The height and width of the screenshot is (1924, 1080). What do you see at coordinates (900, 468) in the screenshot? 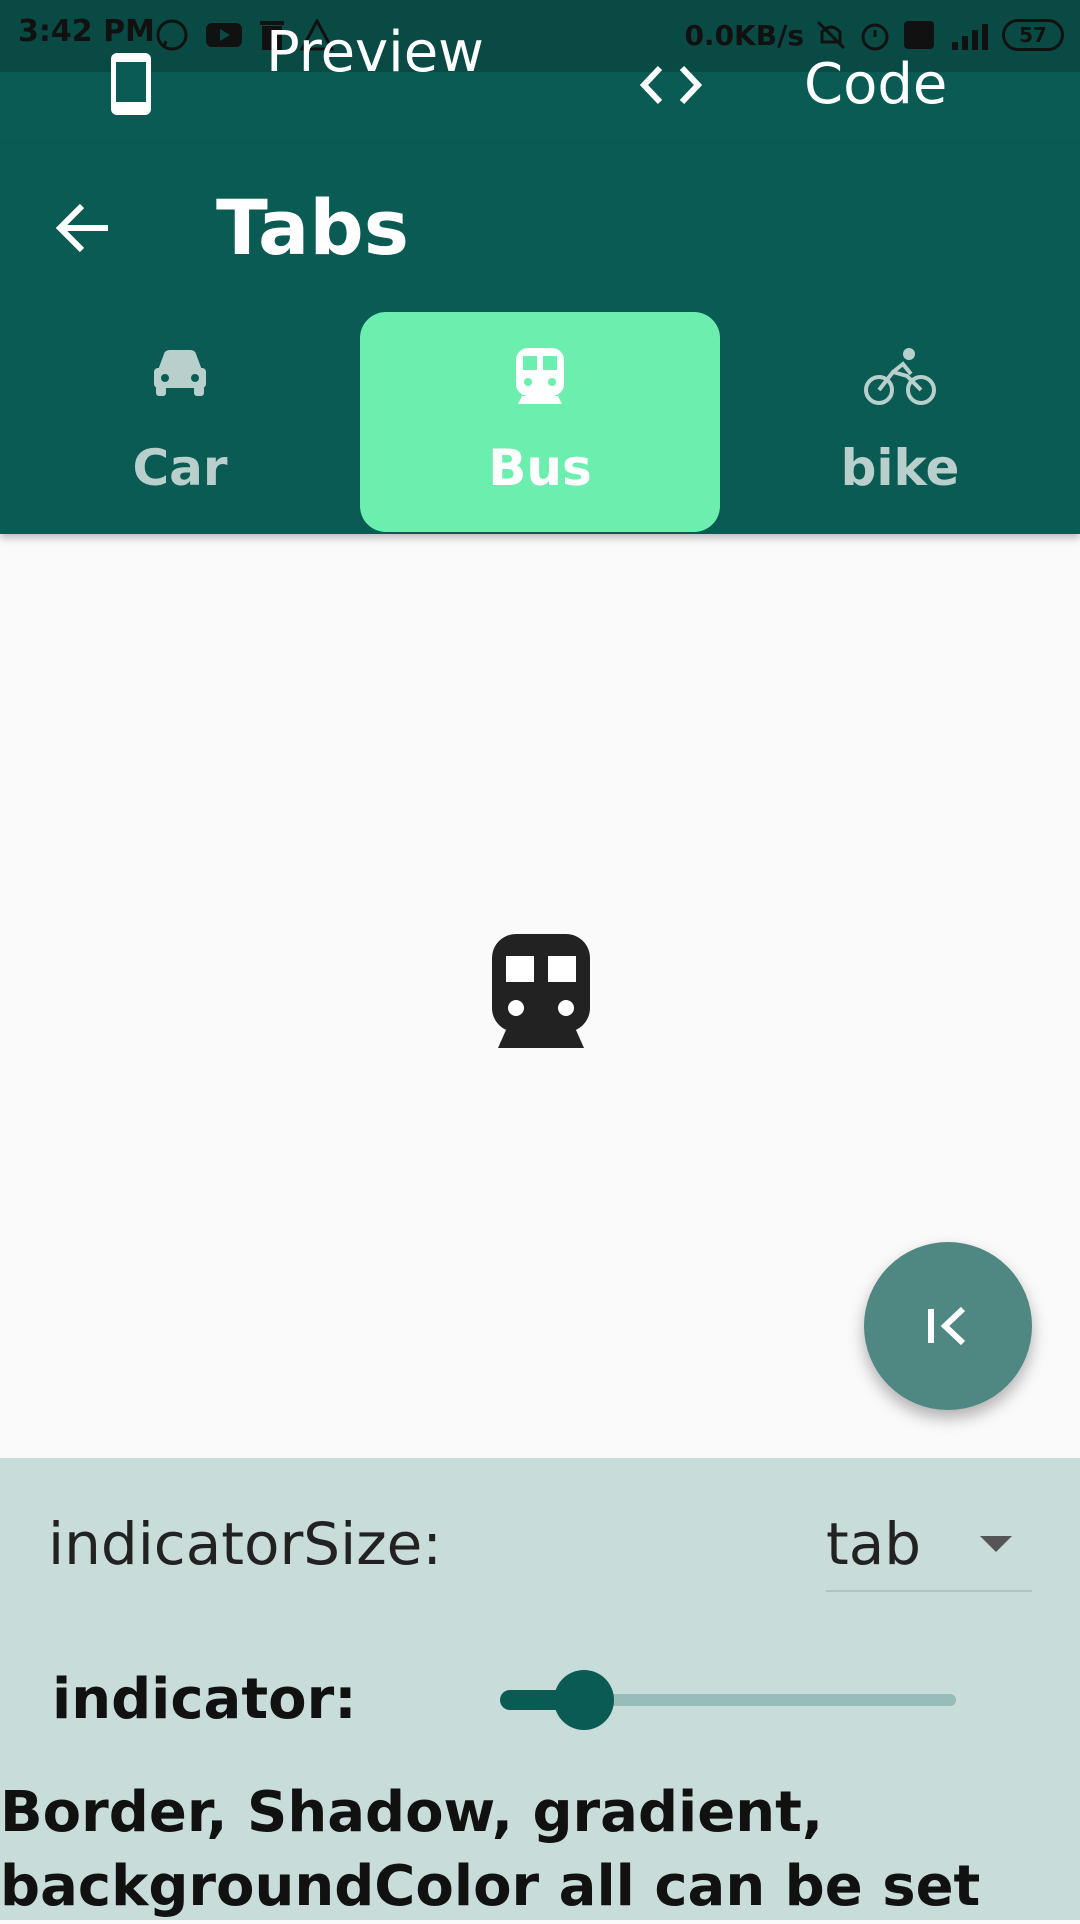
I see `tab-bike-label: bike` at bounding box center [900, 468].